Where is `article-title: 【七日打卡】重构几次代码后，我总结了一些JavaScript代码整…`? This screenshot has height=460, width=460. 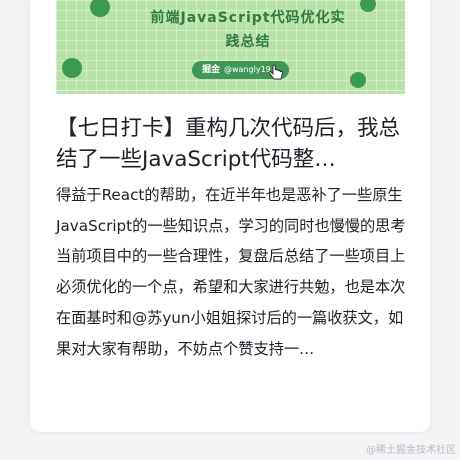 article-title: 【七日打卡】重构几次代码后，我总结了一些JavaScript代码整… is located at coordinates (231, 144).